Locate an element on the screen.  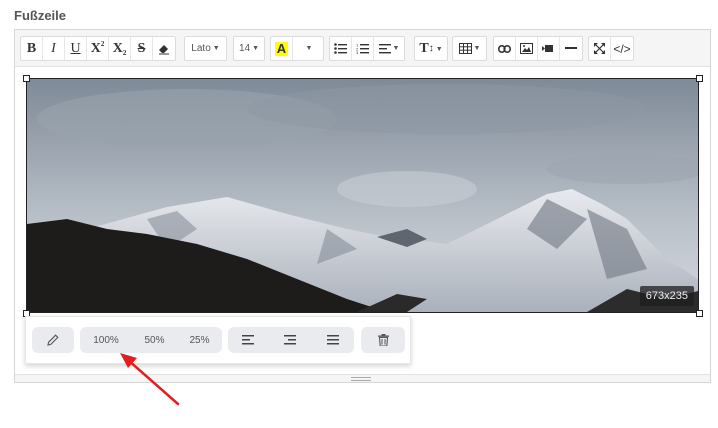
resize-50-button: 50% is located at coordinates (154, 340).